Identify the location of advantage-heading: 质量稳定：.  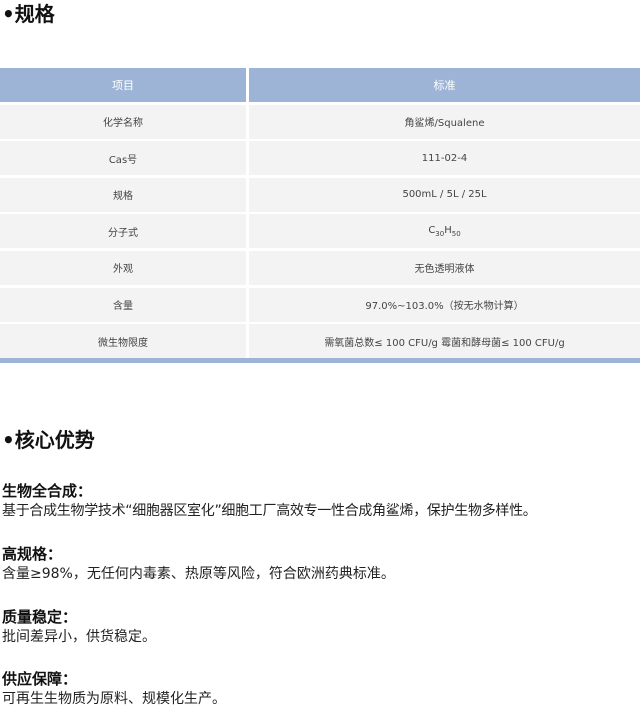
(40, 617).